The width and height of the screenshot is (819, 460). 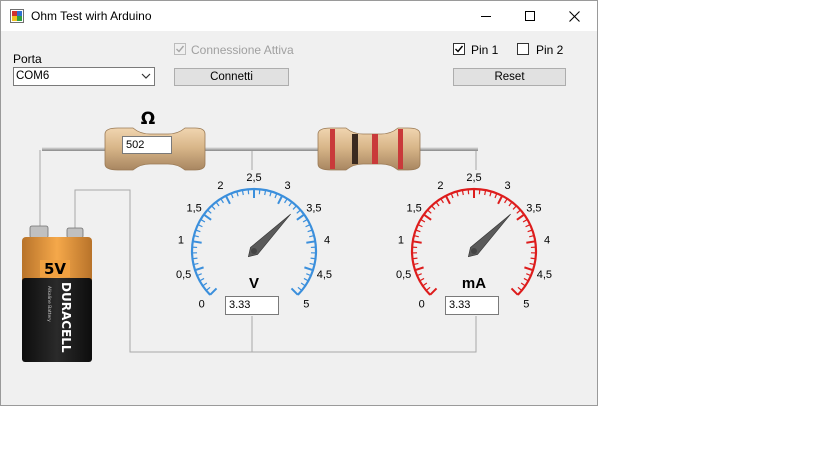 What do you see at coordinates (55, 269) in the screenshot?
I see `battery-voltage-label: 5V` at bounding box center [55, 269].